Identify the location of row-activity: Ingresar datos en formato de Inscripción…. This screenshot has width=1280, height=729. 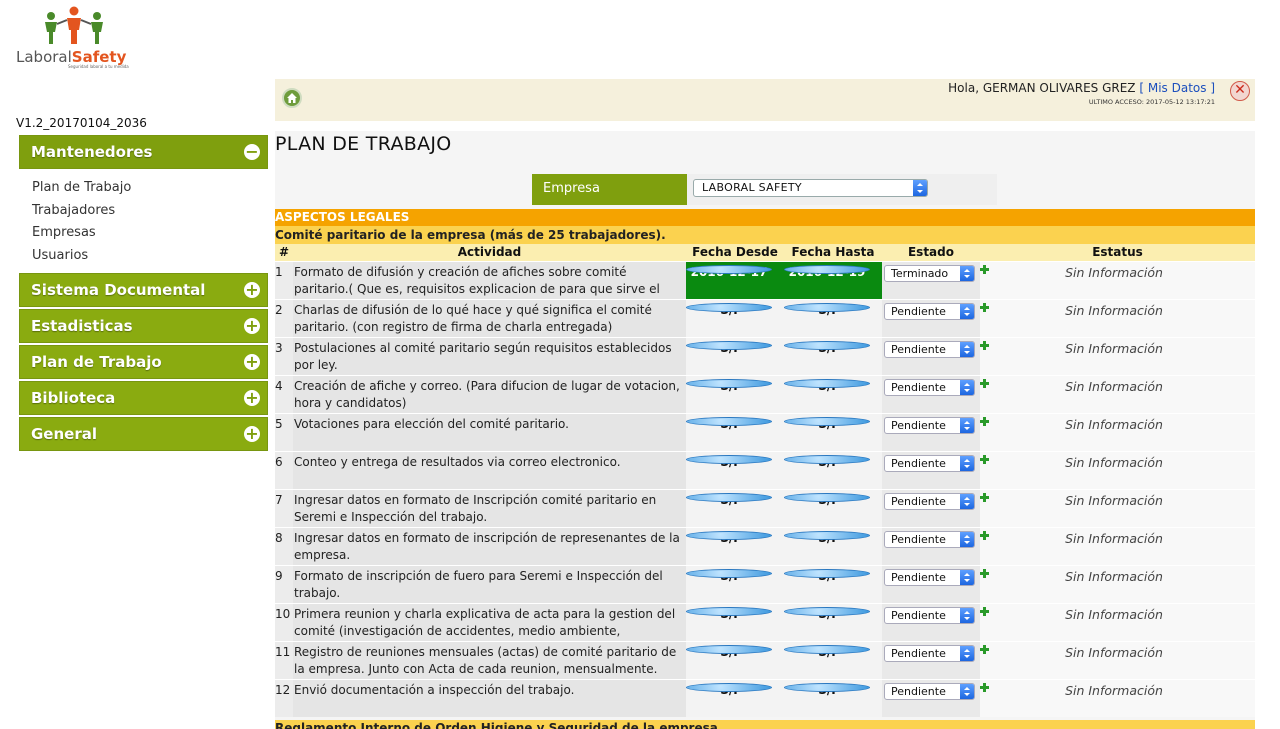
(489, 508).